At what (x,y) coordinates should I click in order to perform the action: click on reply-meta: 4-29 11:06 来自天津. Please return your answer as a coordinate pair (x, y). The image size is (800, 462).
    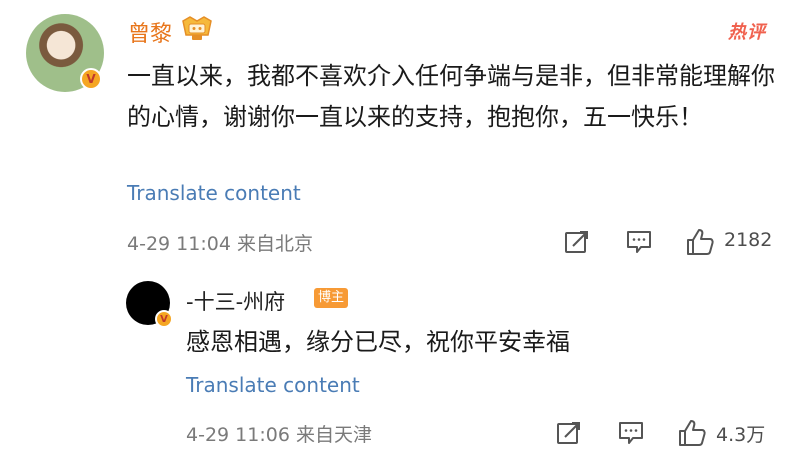
    Looking at the image, I should click on (279, 435).